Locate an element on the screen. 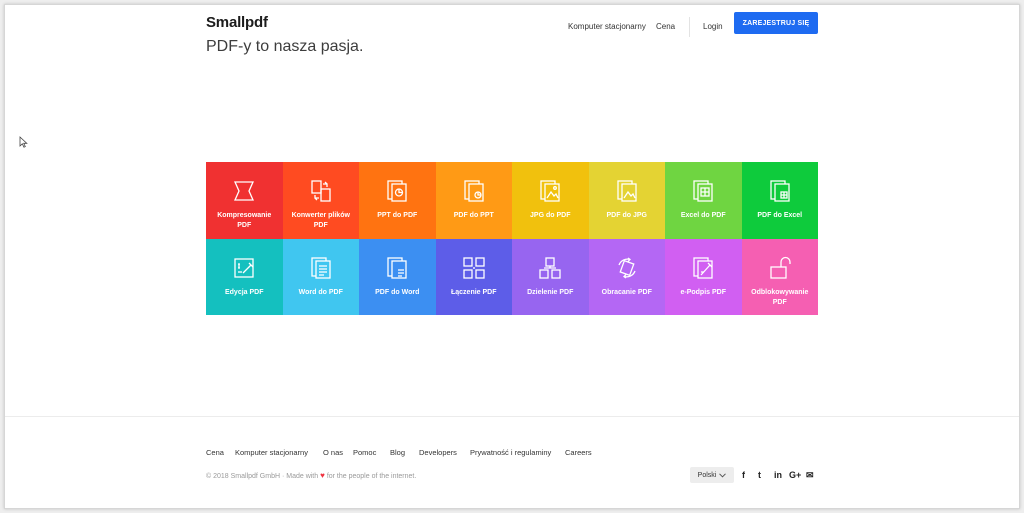  footer-link-blog: Blog is located at coordinates (397, 452).